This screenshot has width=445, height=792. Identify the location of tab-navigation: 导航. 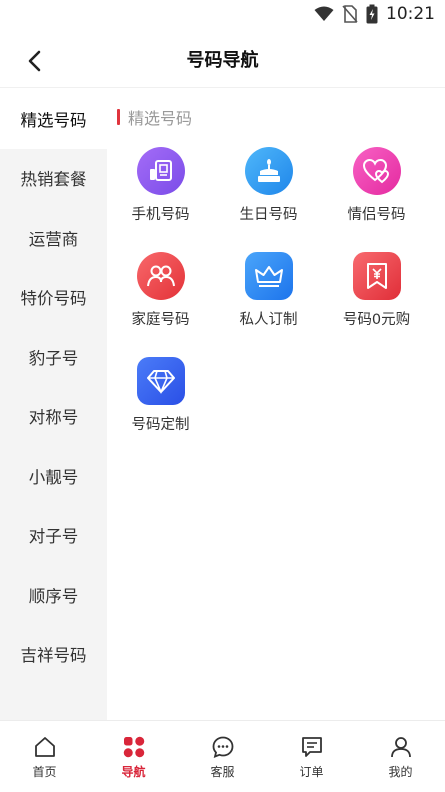
(133, 756).